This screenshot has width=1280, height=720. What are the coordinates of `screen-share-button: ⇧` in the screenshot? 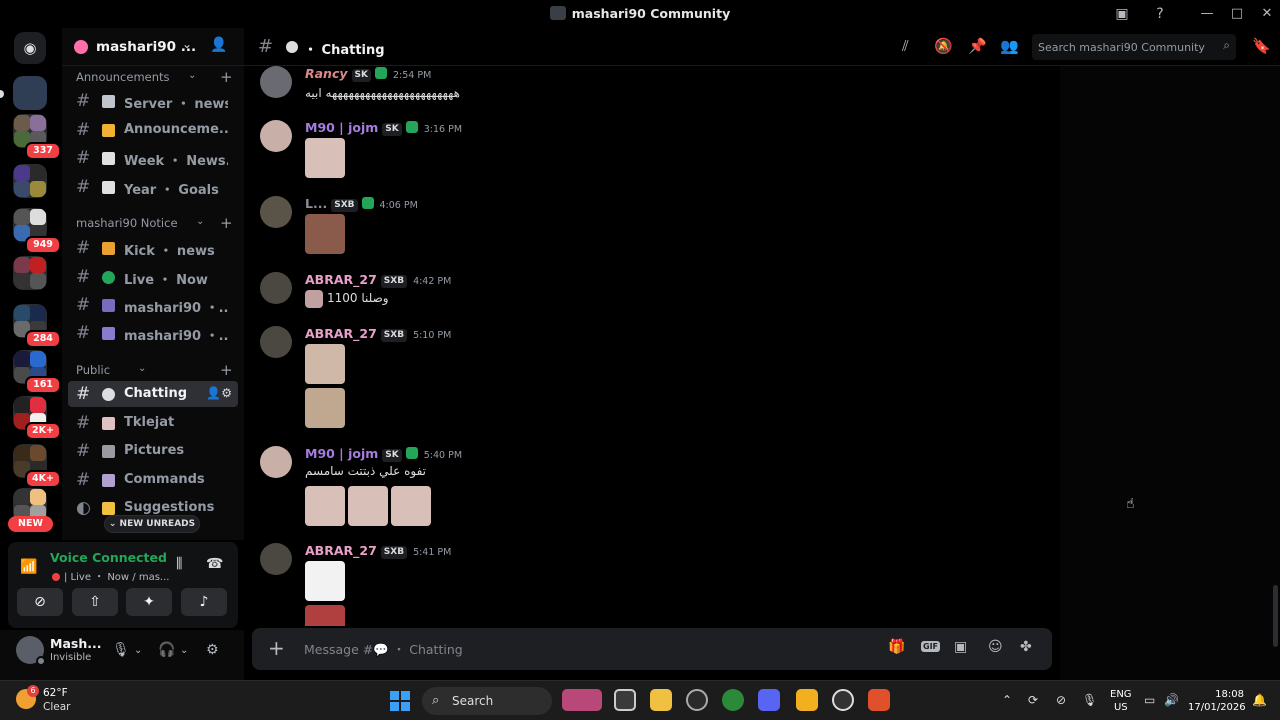 It's located at (95, 602).